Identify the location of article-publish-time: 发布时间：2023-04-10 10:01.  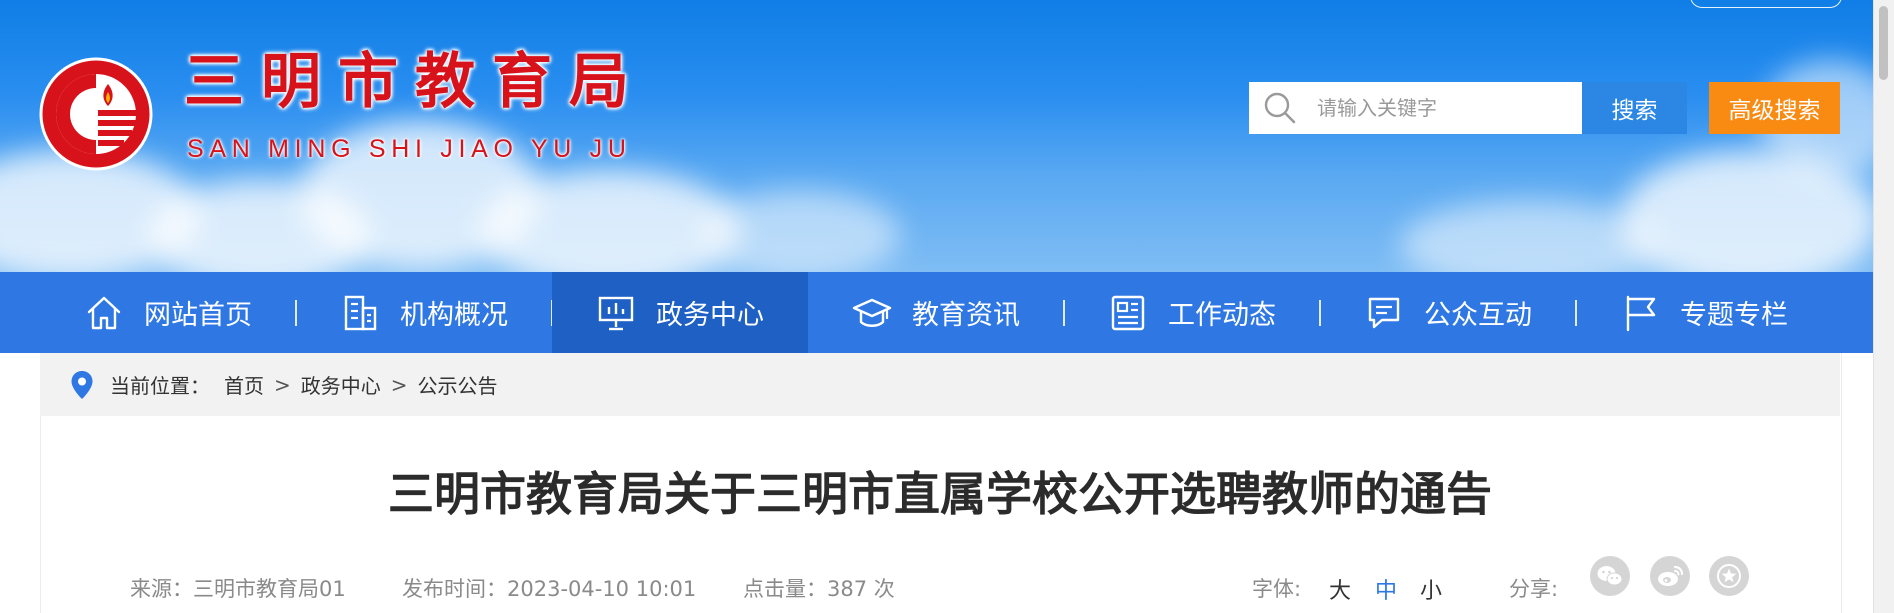
(549, 588).